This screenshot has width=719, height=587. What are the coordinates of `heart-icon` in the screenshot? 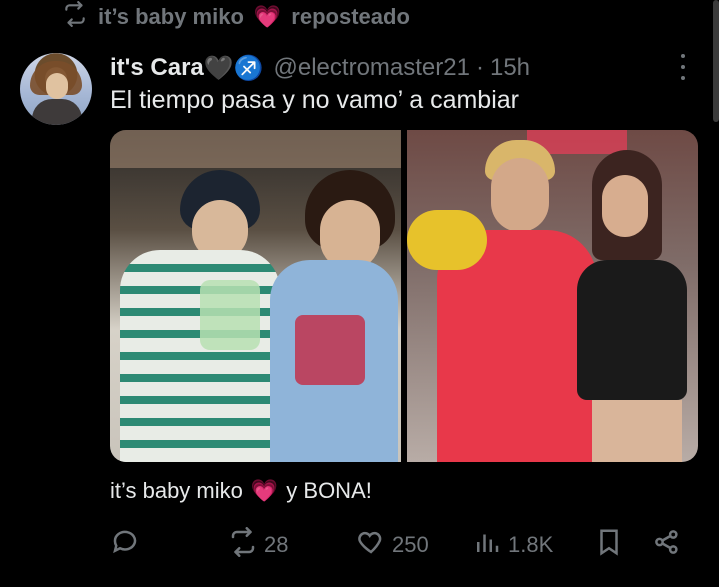 It's located at (371, 545).